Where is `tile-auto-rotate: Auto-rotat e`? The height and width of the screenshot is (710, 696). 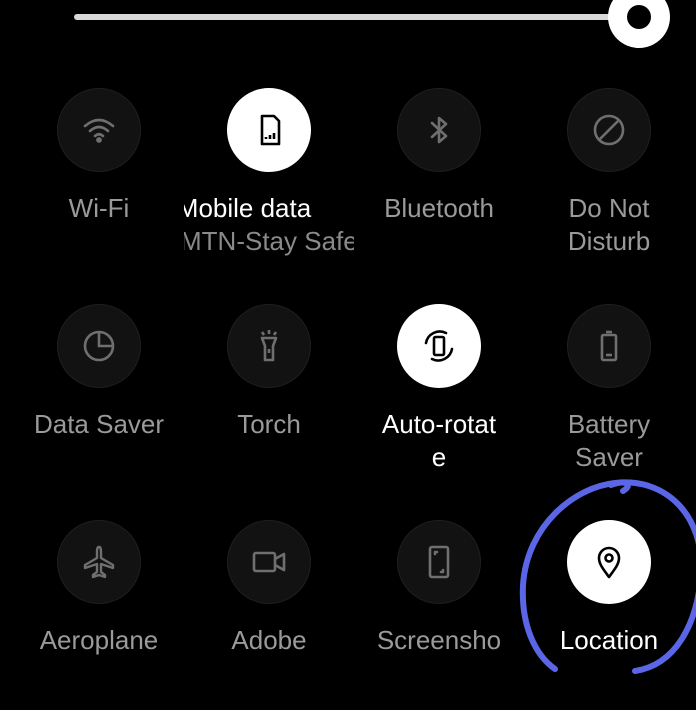 tile-auto-rotate: Auto-rotat e is located at coordinates (439, 399).